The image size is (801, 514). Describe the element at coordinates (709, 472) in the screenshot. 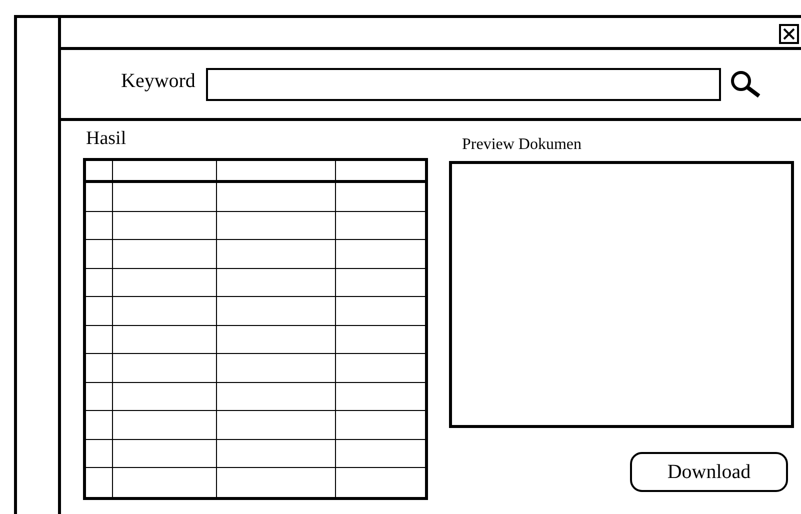

I see `download-button: Download` at that location.